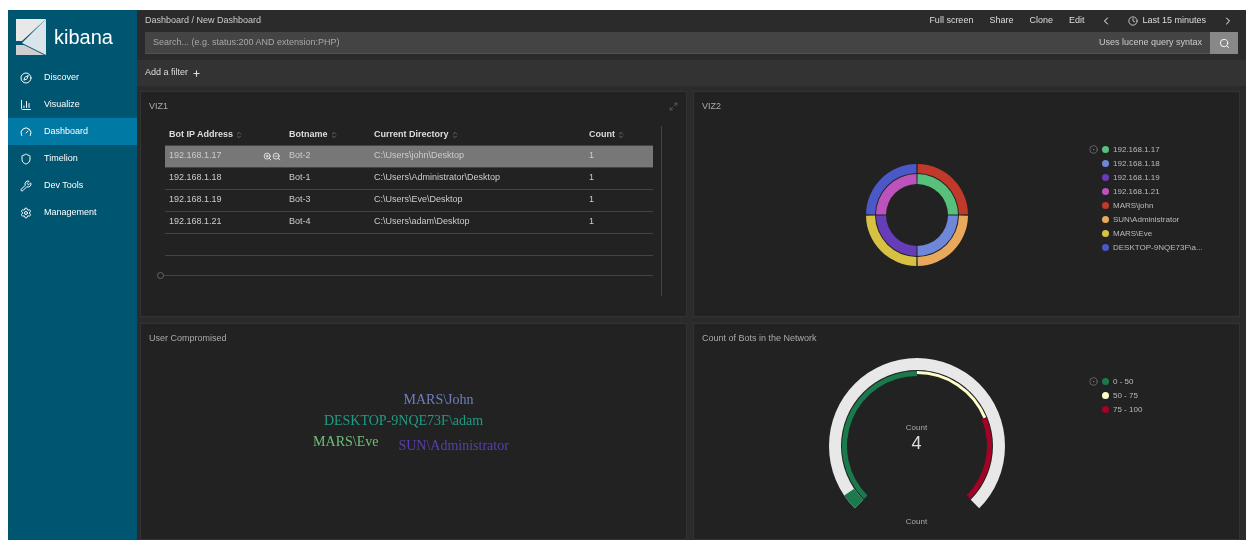 This screenshot has width=1246, height=540. I want to click on legend-label: SUN\Administrator, so click(1146, 219).